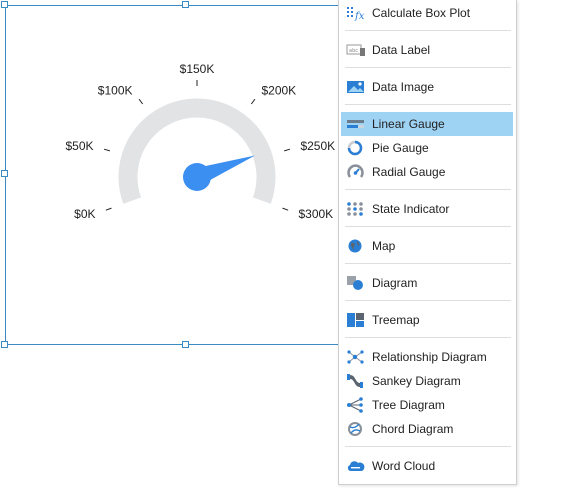  I want to click on menu-item-tree-diagram: Tree Diagram, so click(427, 405).